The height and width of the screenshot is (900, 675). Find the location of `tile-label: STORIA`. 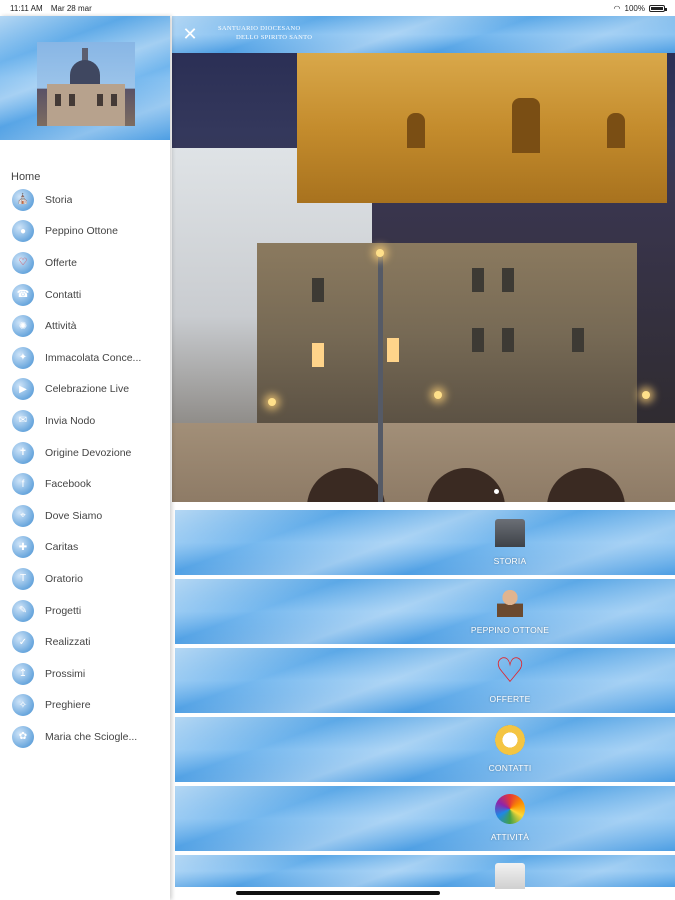

tile-label: STORIA is located at coordinates (510, 561).